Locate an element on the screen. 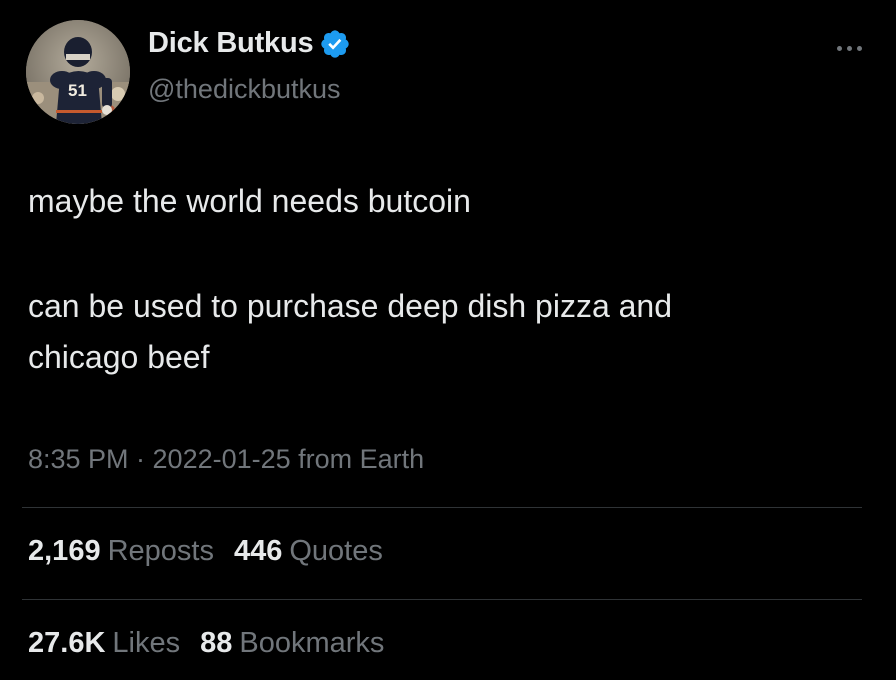 The image size is (896, 680). avatar: 51 is located at coordinates (78, 72).